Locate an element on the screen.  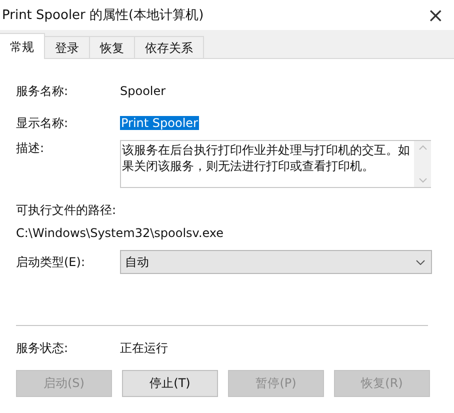
service-button: 停止(T) is located at coordinates (170, 383).